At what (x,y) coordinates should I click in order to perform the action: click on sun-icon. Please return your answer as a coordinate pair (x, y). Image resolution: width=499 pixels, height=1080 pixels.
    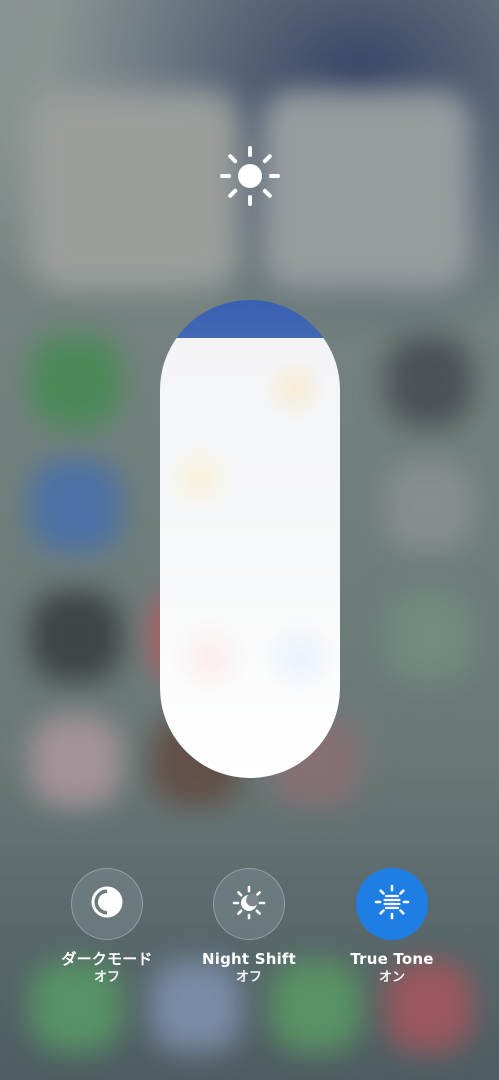
    Looking at the image, I should click on (250, 176).